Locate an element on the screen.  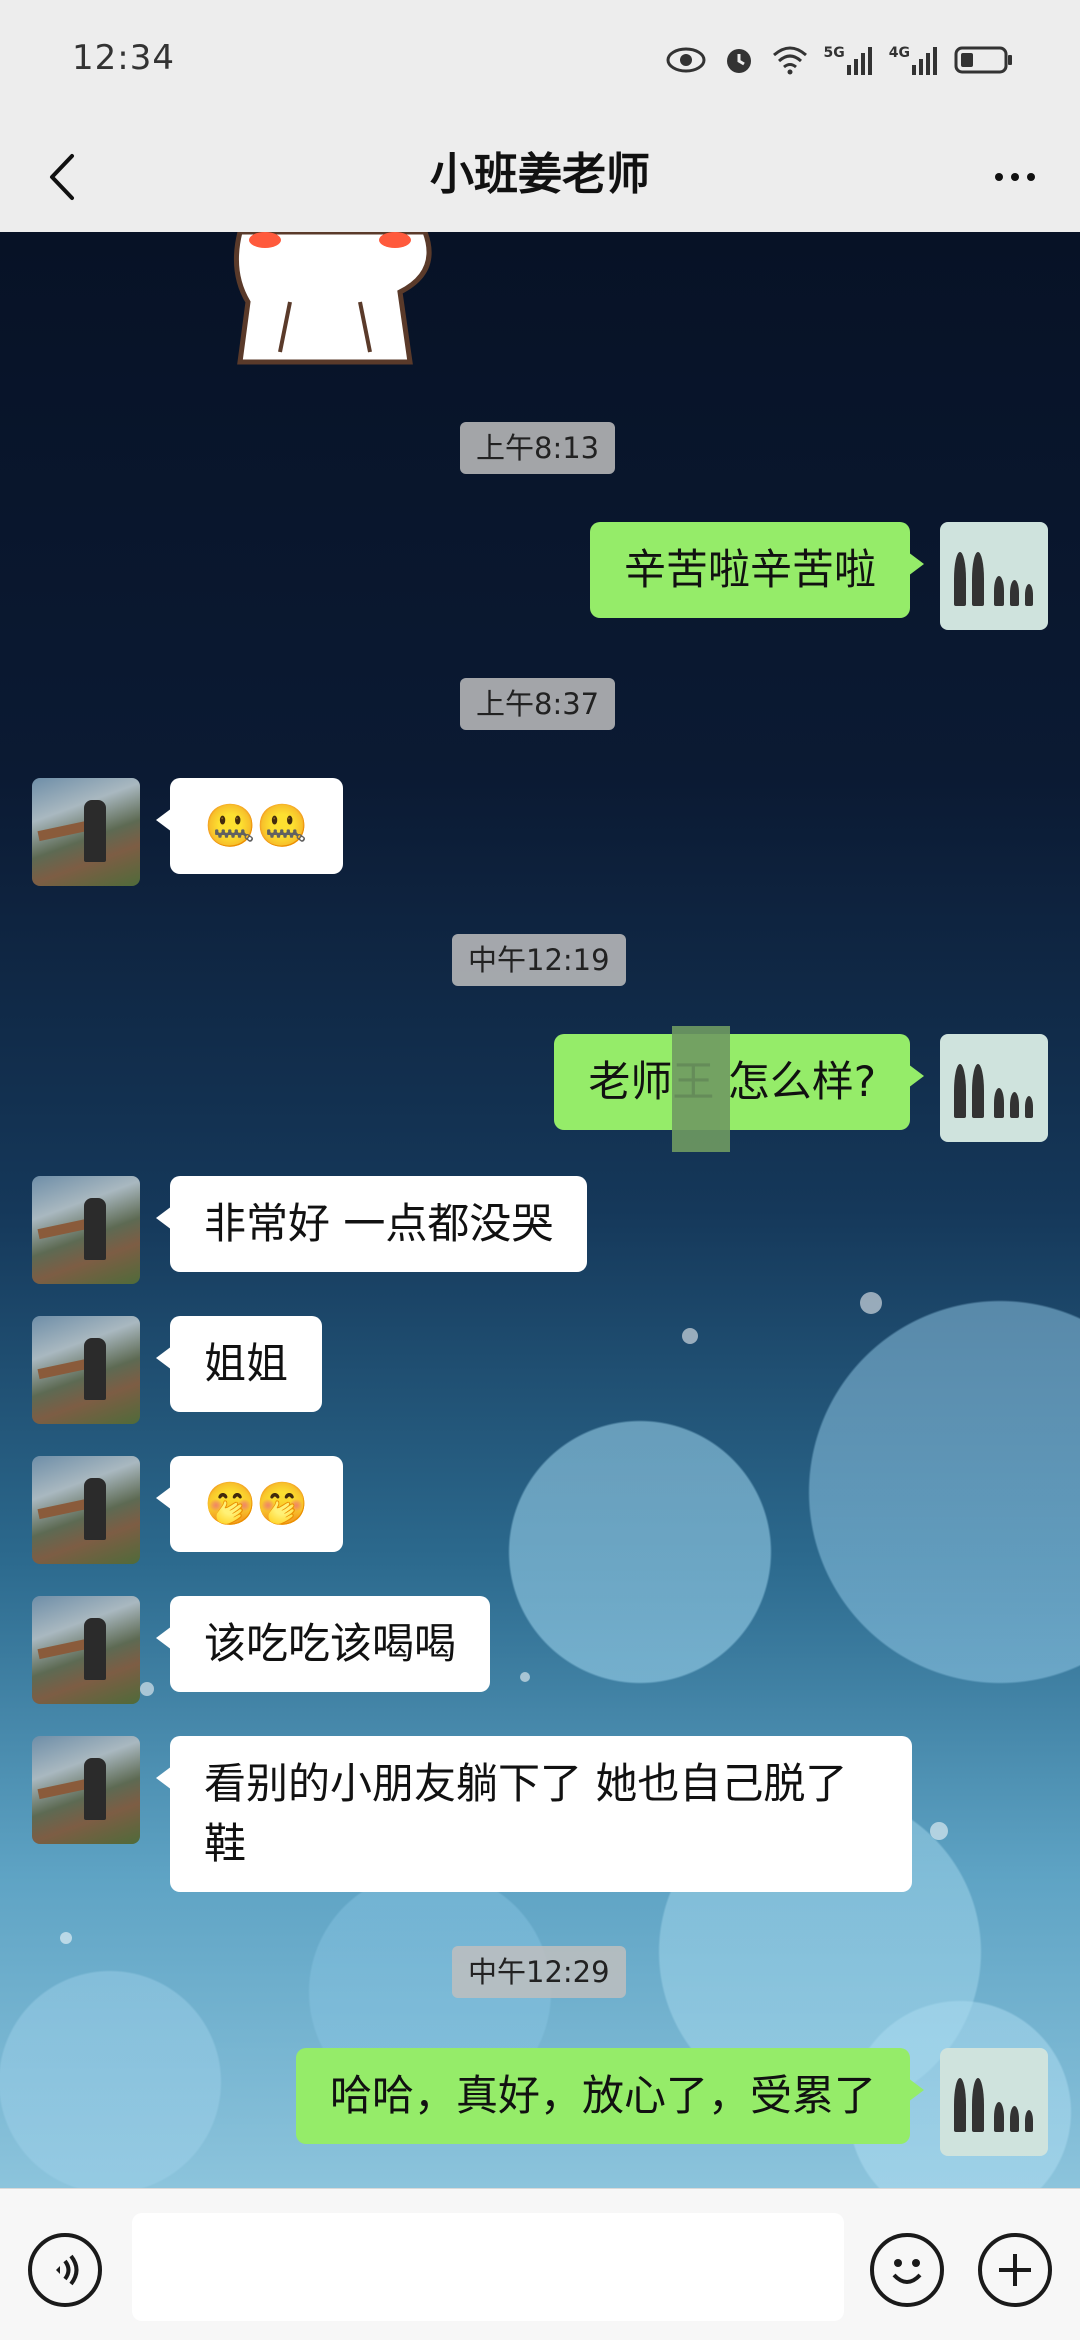
message-bubble-other: 该吃吃该喝喝 is located at coordinates (323, 1644).